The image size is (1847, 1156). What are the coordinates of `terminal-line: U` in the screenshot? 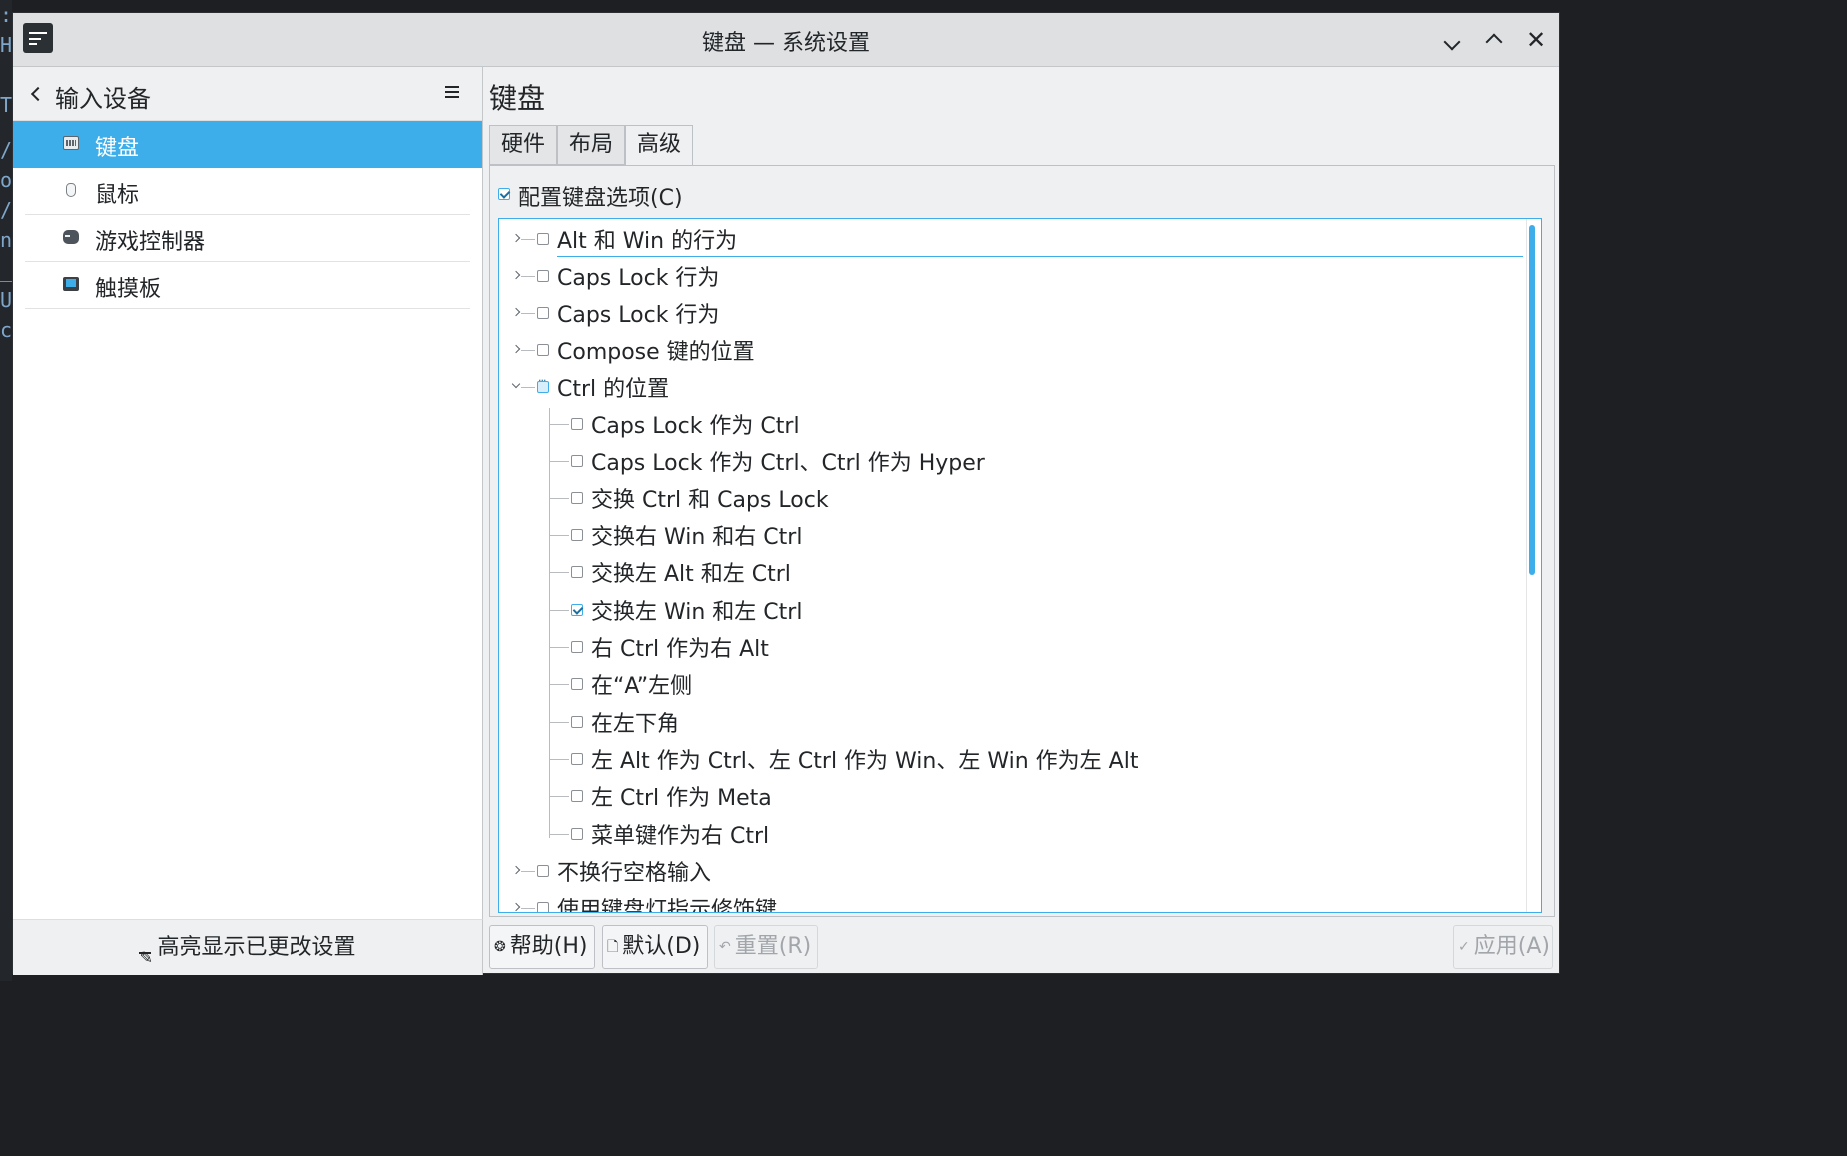 It's located at (6, 300).